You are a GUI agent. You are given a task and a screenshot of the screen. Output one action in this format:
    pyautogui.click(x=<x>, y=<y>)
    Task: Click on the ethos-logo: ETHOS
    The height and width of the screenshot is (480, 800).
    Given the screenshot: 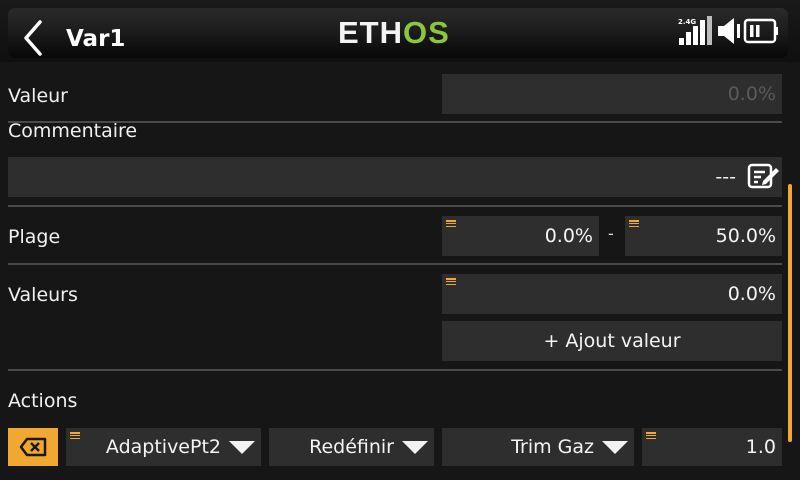 What is the action you would take?
    pyautogui.click(x=394, y=33)
    